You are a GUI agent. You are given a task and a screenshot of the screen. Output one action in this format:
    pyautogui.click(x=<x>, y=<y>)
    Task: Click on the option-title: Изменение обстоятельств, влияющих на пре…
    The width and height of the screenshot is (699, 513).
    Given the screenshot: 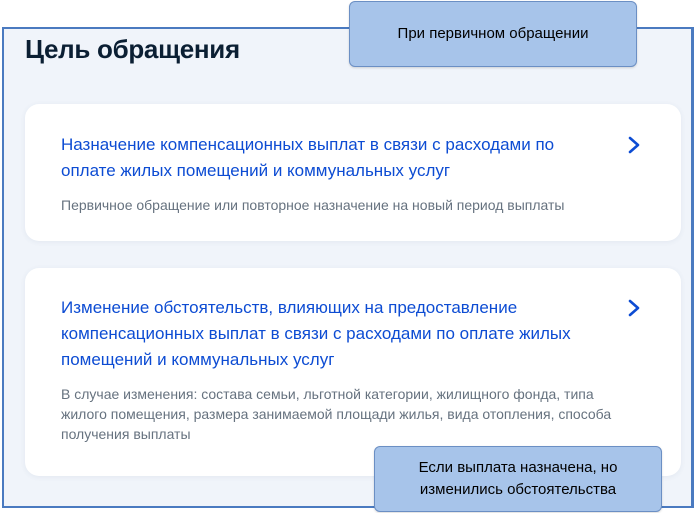 What is the action you would take?
    pyautogui.click(x=331, y=334)
    